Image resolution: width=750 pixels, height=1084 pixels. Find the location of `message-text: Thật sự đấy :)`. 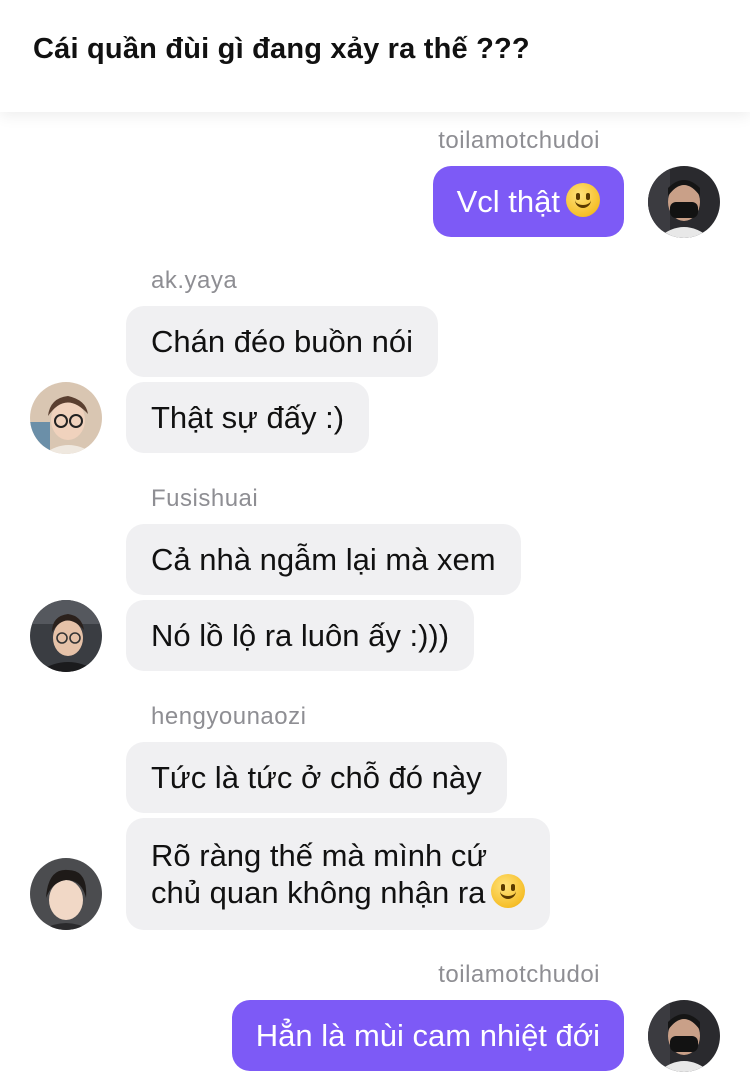

message-text: Thật sự đấy :) is located at coordinates (248, 417).